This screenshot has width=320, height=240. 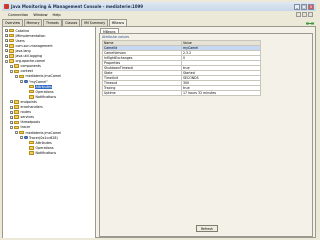 I want to click on inner-close-button, so click(x=310, y=14).